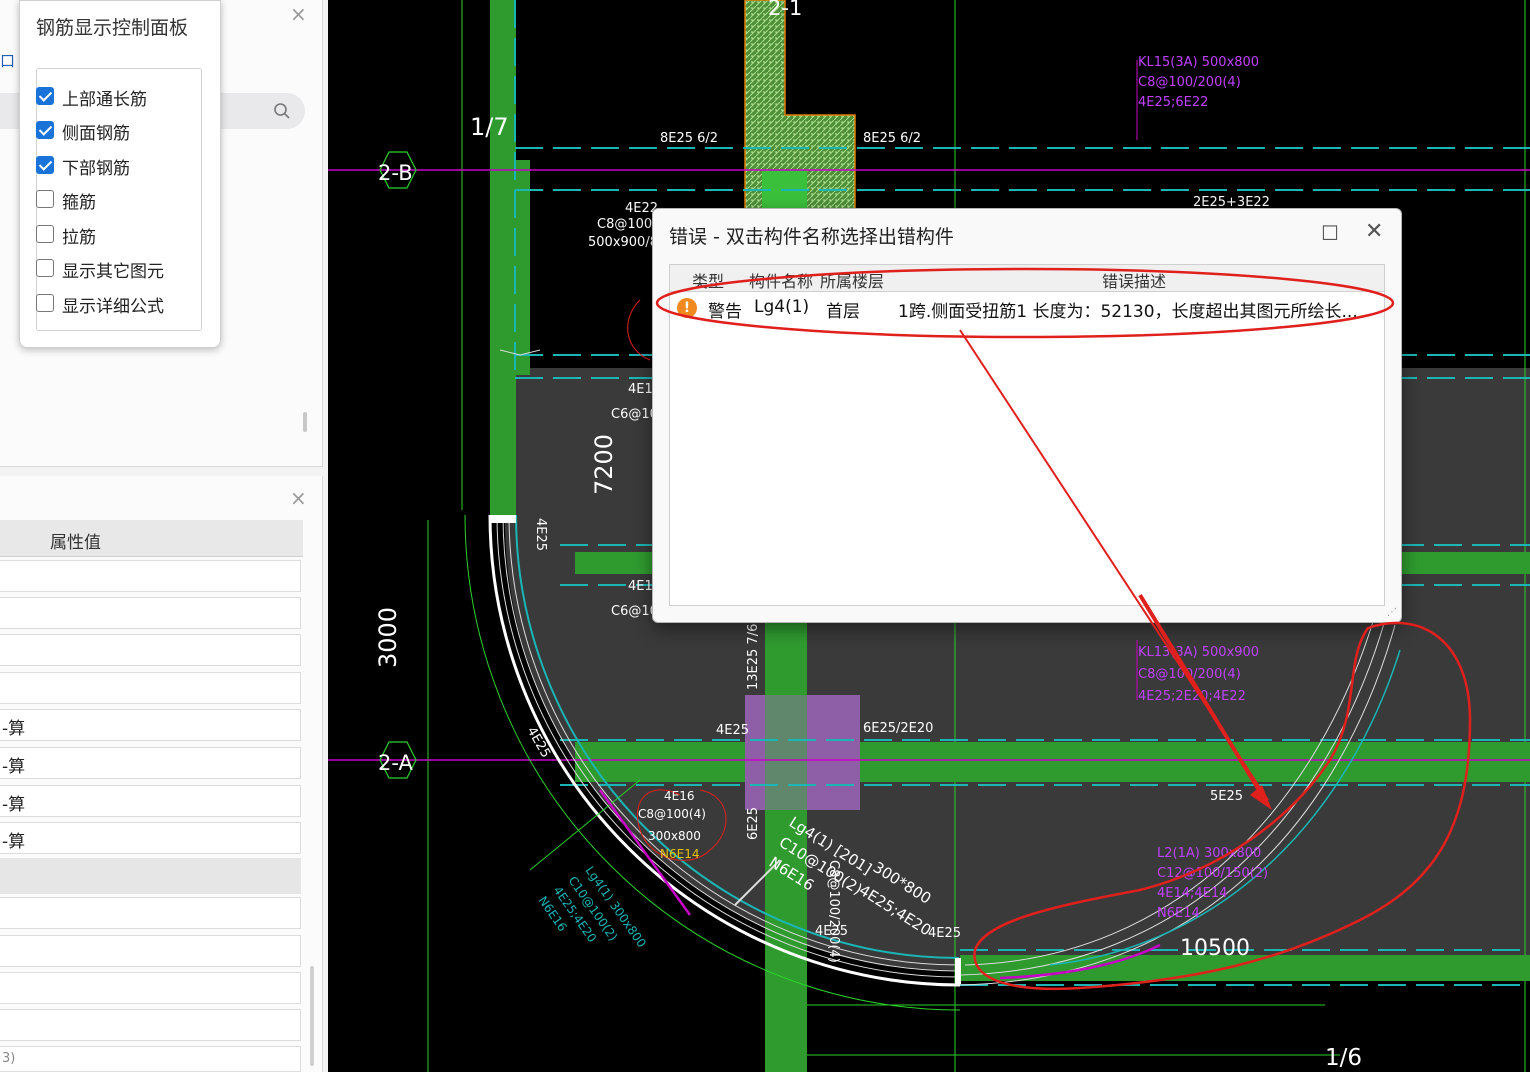 The width and height of the screenshot is (1530, 1072). What do you see at coordinates (113, 307) in the screenshot?
I see `checkbox-label: 显示详细公式` at bounding box center [113, 307].